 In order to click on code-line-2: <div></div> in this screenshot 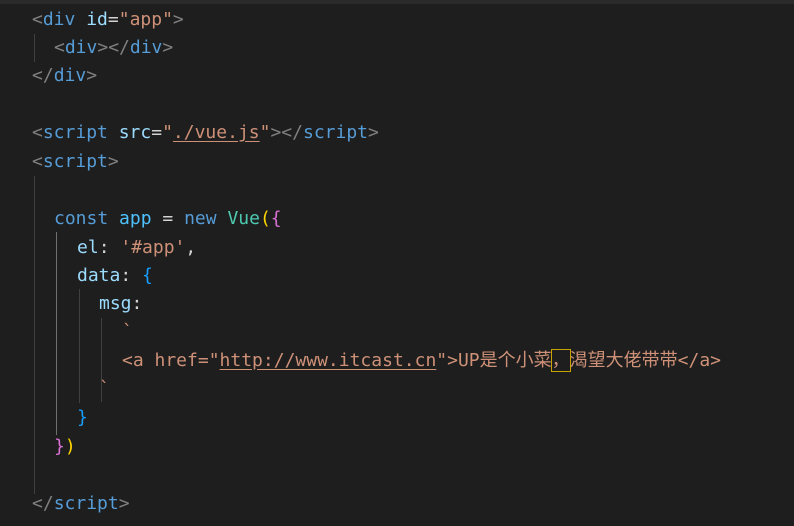, I will do `click(113, 48)`.